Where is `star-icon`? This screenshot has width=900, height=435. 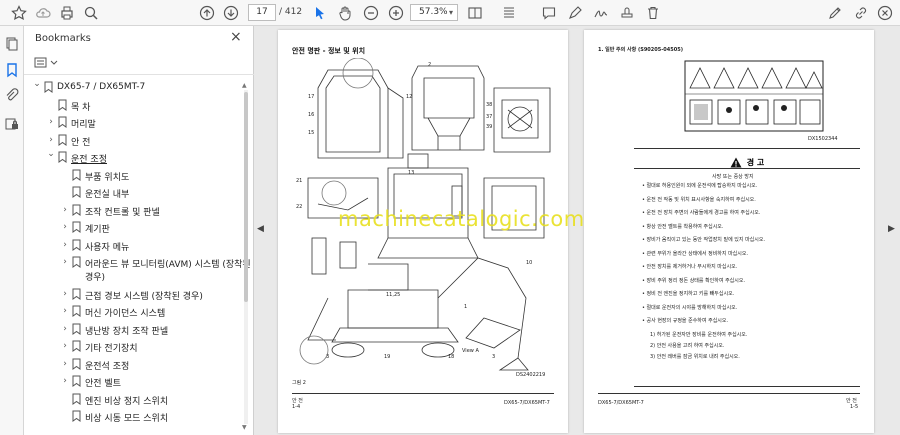
star-icon is located at coordinates (19, 13).